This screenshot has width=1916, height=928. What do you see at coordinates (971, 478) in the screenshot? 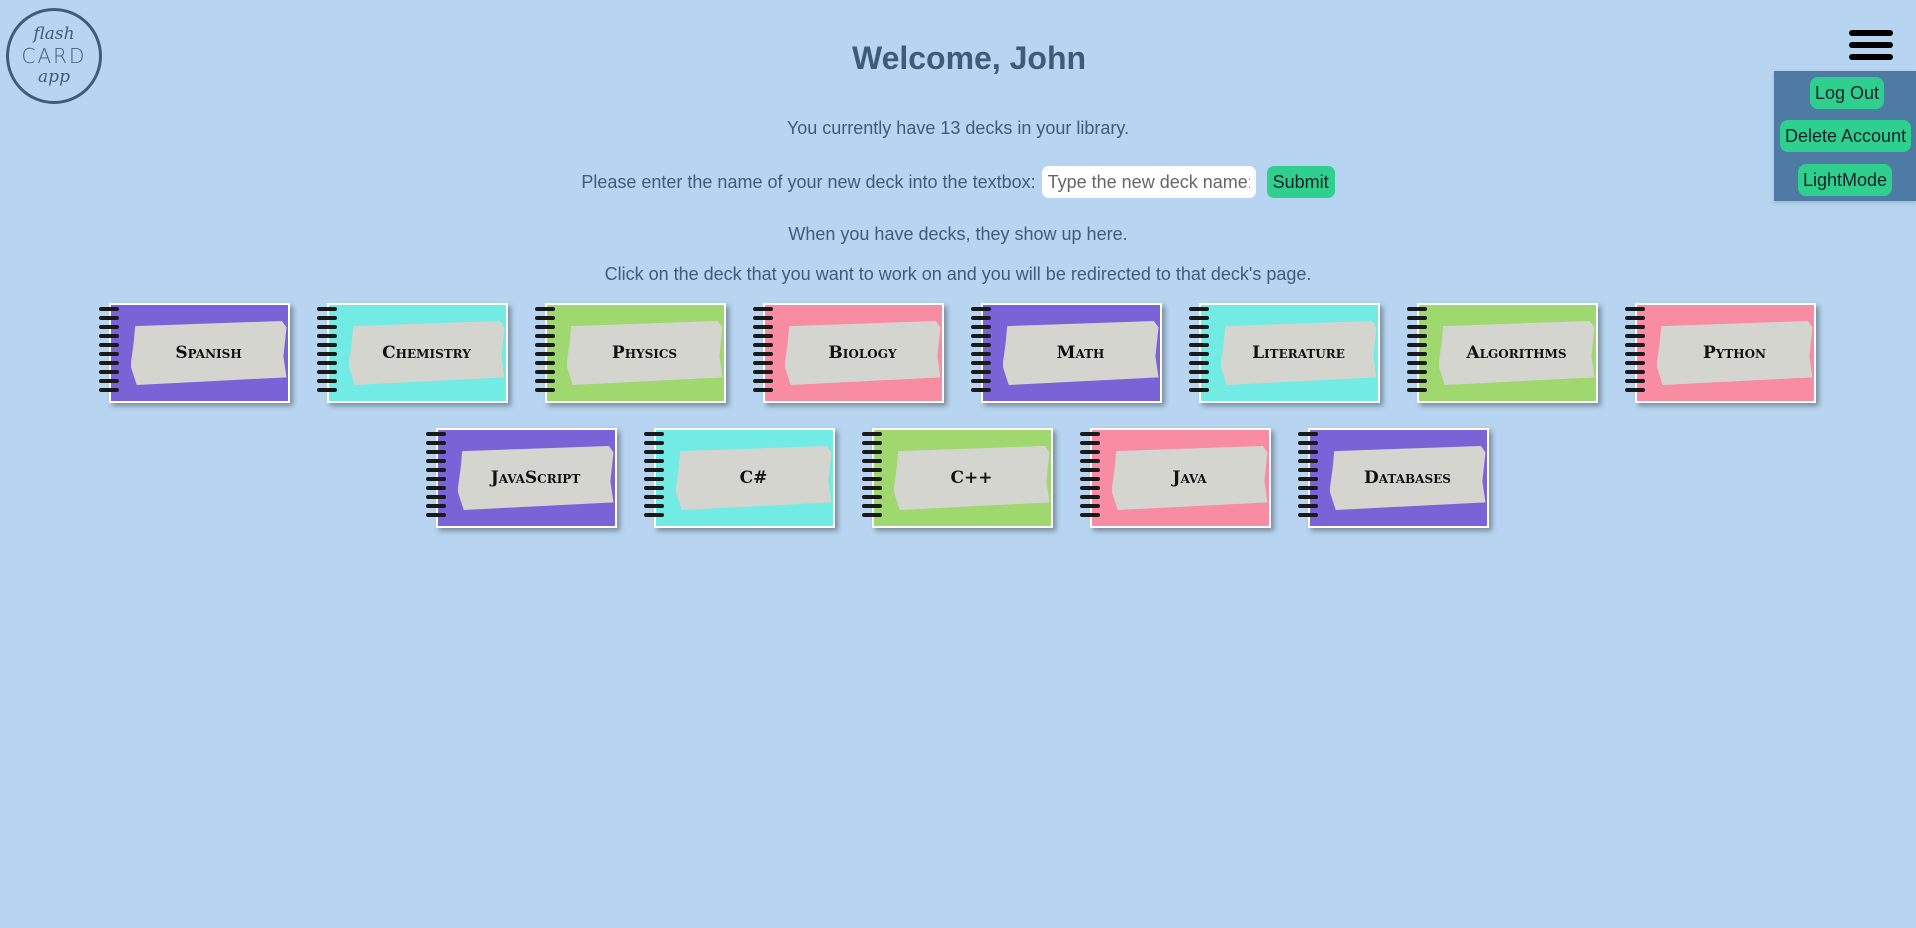
I see `deck-name-label: C++` at bounding box center [971, 478].